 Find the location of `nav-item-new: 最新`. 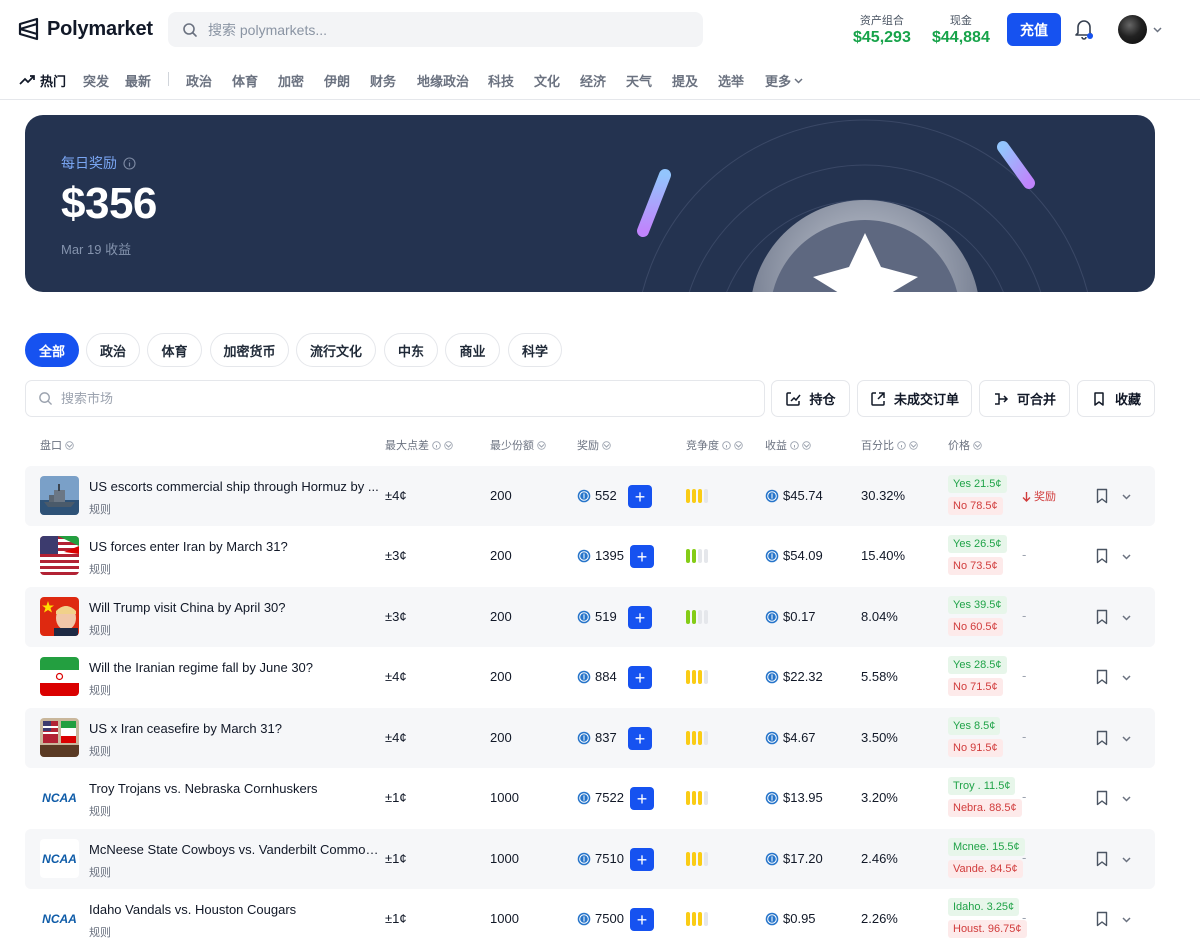

nav-item-new: 最新 is located at coordinates (138, 80).